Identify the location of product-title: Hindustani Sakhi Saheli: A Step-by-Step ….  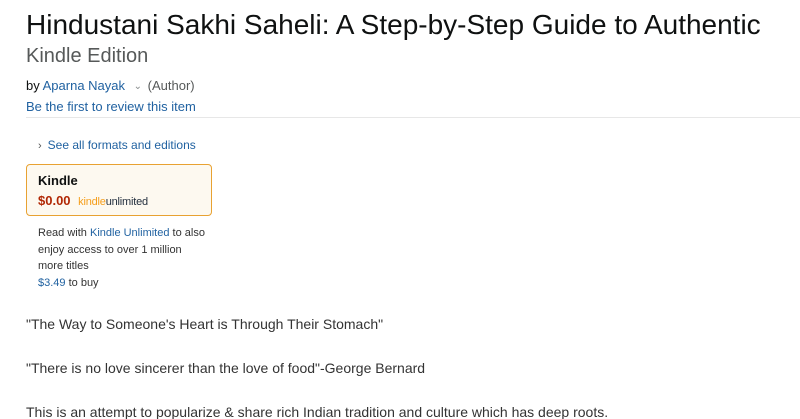
(393, 24).